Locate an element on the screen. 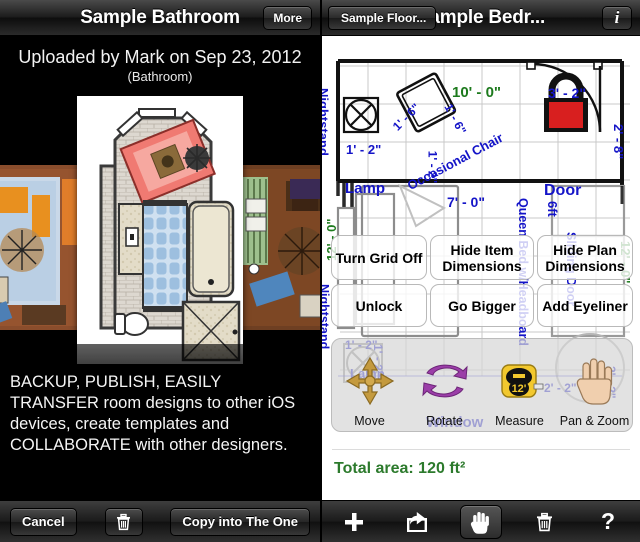 The width and height of the screenshot is (640, 542). mode-measure: 12' Measure is located at coordinates (519, 385).